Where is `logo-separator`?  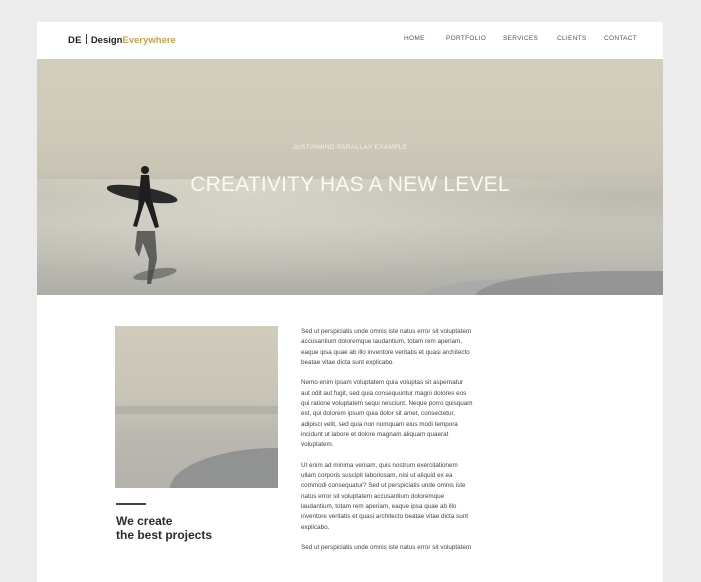 logo-separator is located at coordinates (86, 39).